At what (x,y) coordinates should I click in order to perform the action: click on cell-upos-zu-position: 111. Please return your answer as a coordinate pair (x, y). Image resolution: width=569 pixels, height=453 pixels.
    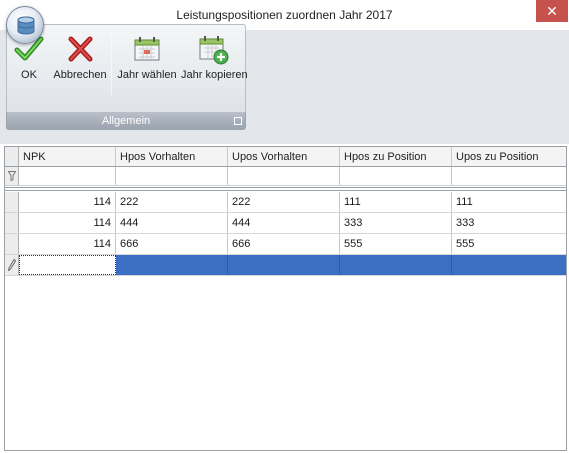
    Looking at the image, I should click on (509, 202).